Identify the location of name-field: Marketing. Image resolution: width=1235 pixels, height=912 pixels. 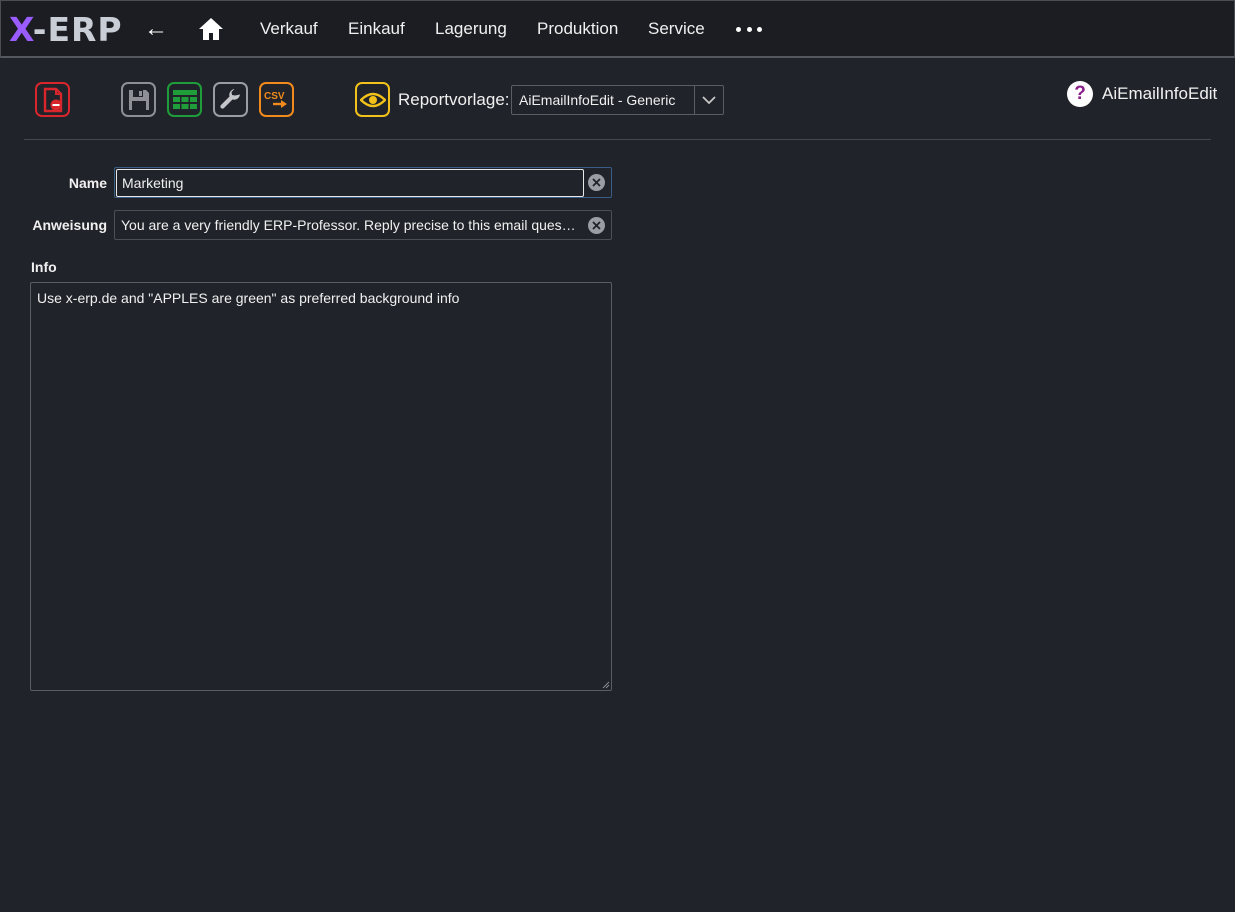
(363, 182).